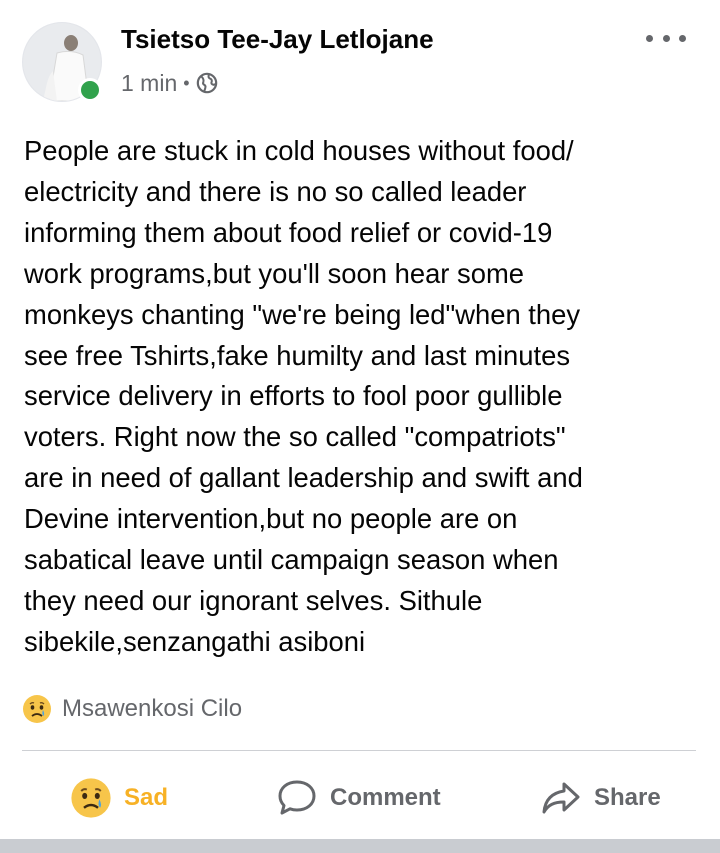  I want to click on action-bar: Sad Comment Share, so click(360, 798).